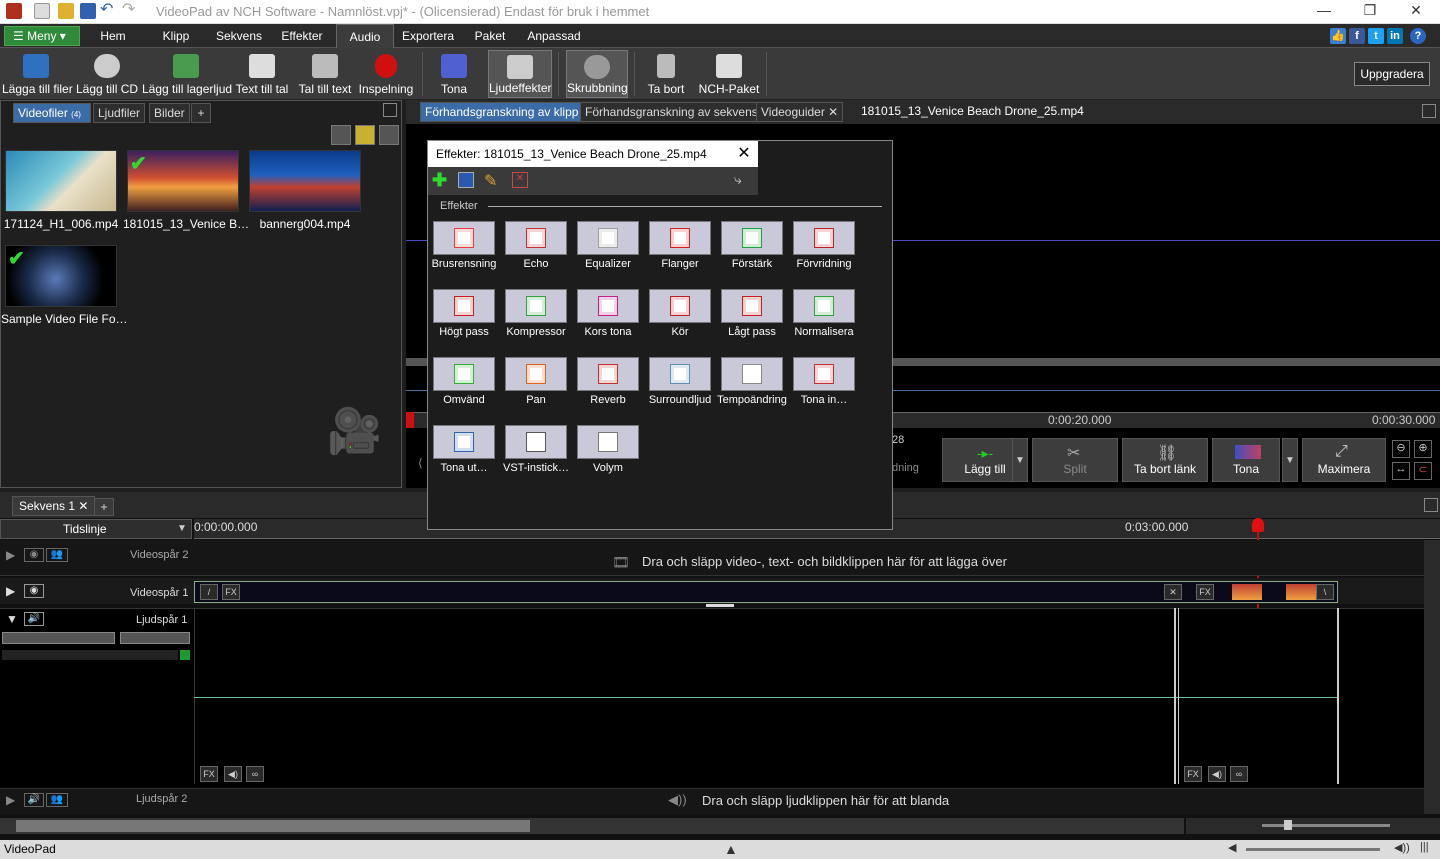 The height and width of the screenshot is (859, 1440). I want to click on playhead-marker, so click(410, 420).